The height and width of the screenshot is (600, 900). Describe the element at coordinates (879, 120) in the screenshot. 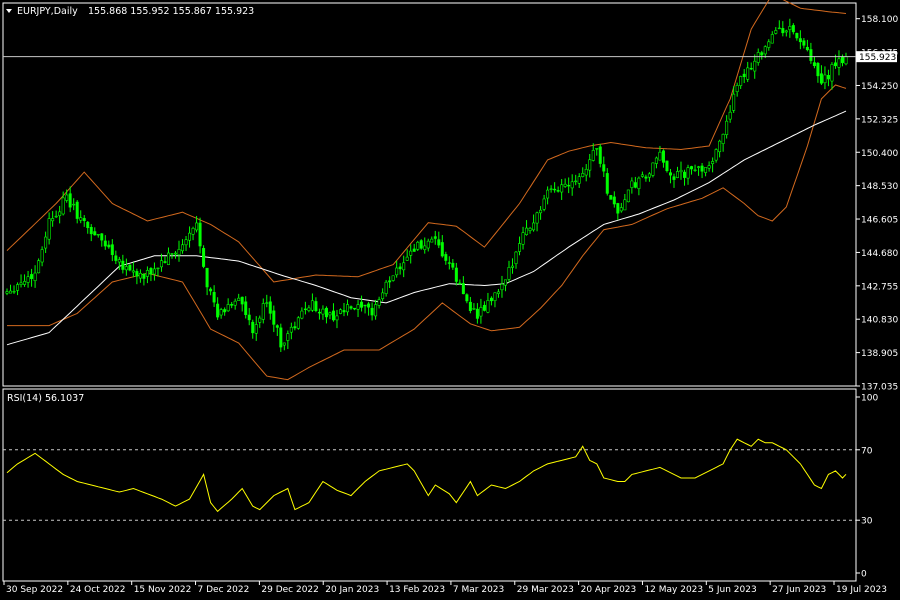

I see `price-tick-label: 152.325` at that location.